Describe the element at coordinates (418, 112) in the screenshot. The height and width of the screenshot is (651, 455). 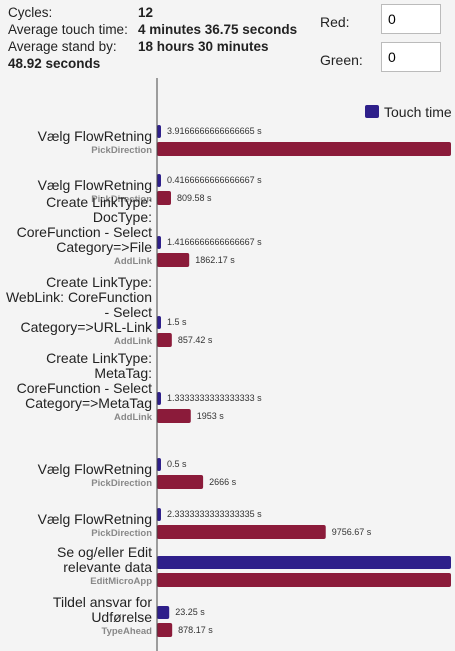
I see `legend-label-touch: Touch time` at that location.